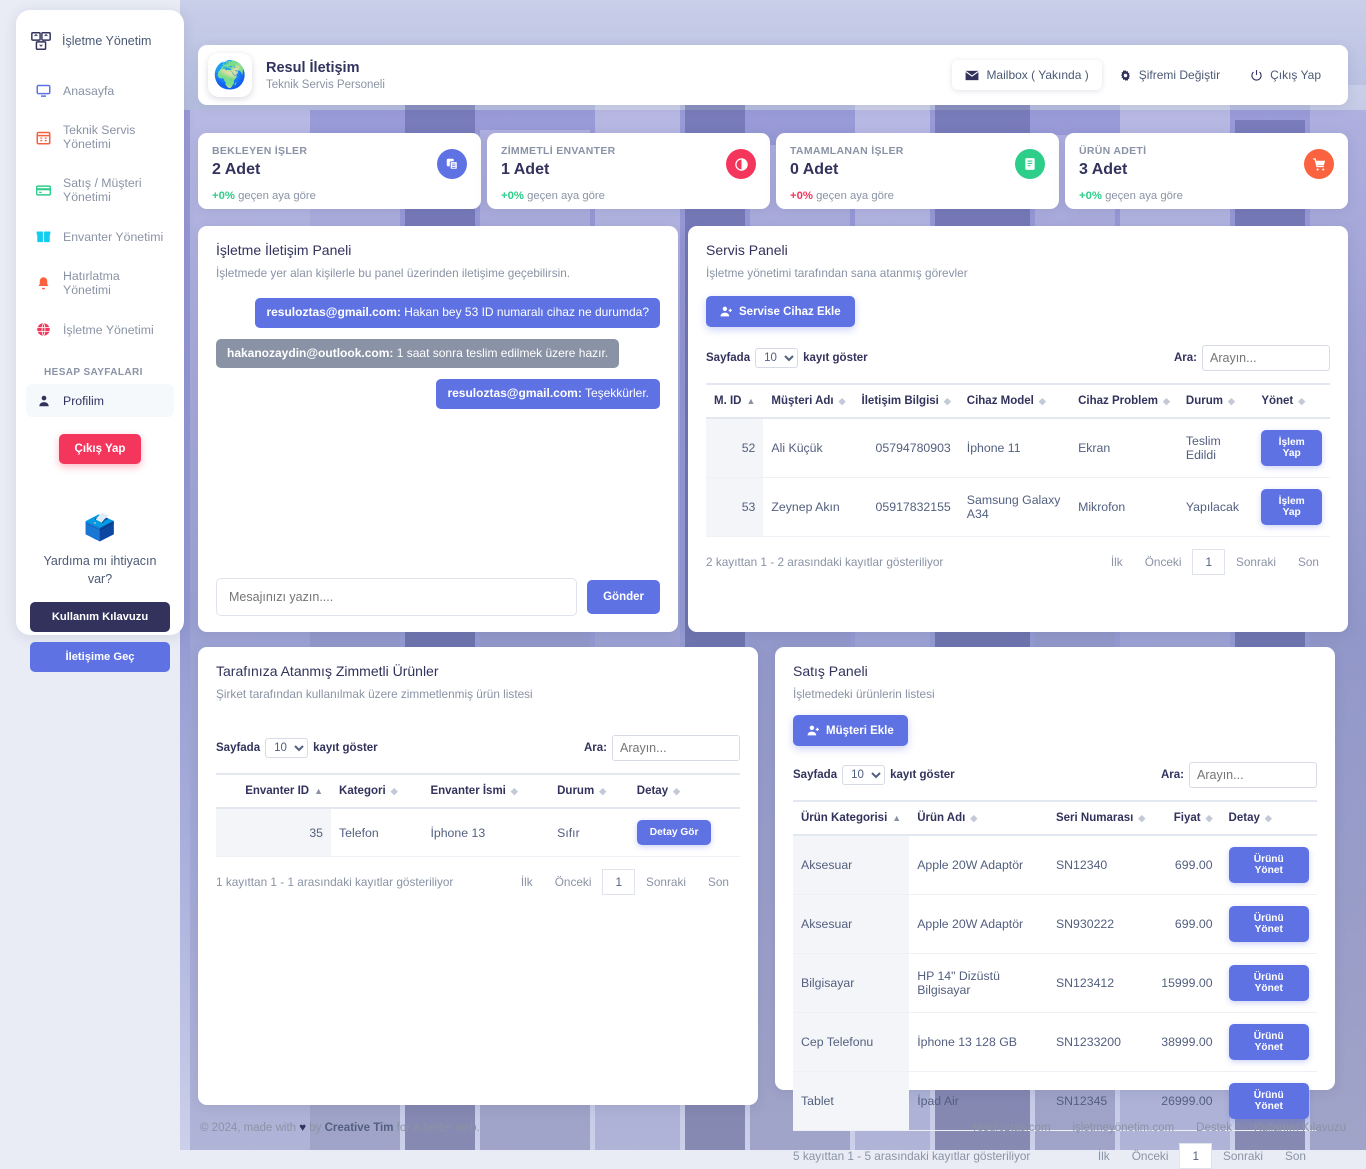 This screenshot has width=1366, height=1169. Describe the element at coordinates (851, 818) in the screenshot. I see `column-header-product-category: Ürün Kategorisi ▲` at that location.